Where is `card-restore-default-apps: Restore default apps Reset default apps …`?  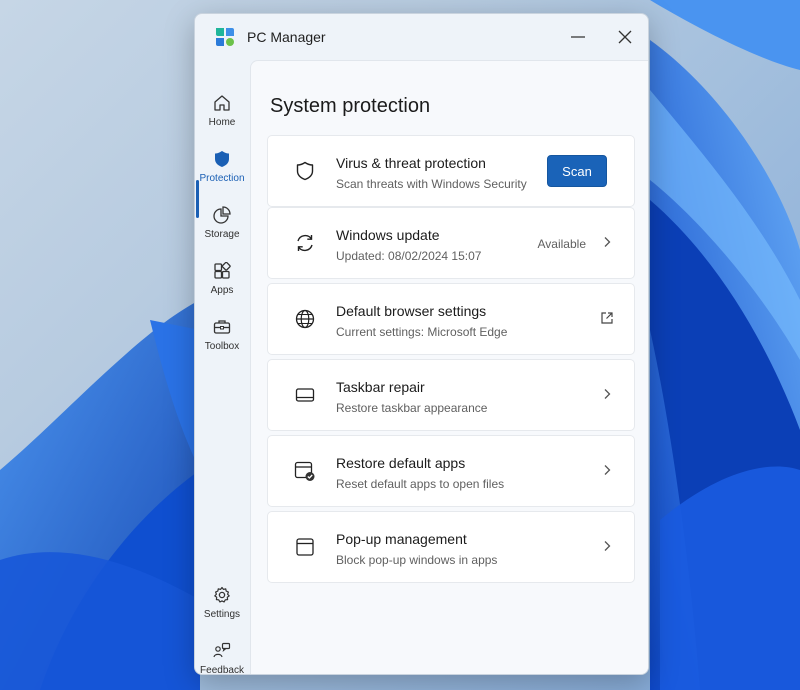
card-restore-default-apps: Restore default apps Reset default apps … is located at coordinates (451, 471).